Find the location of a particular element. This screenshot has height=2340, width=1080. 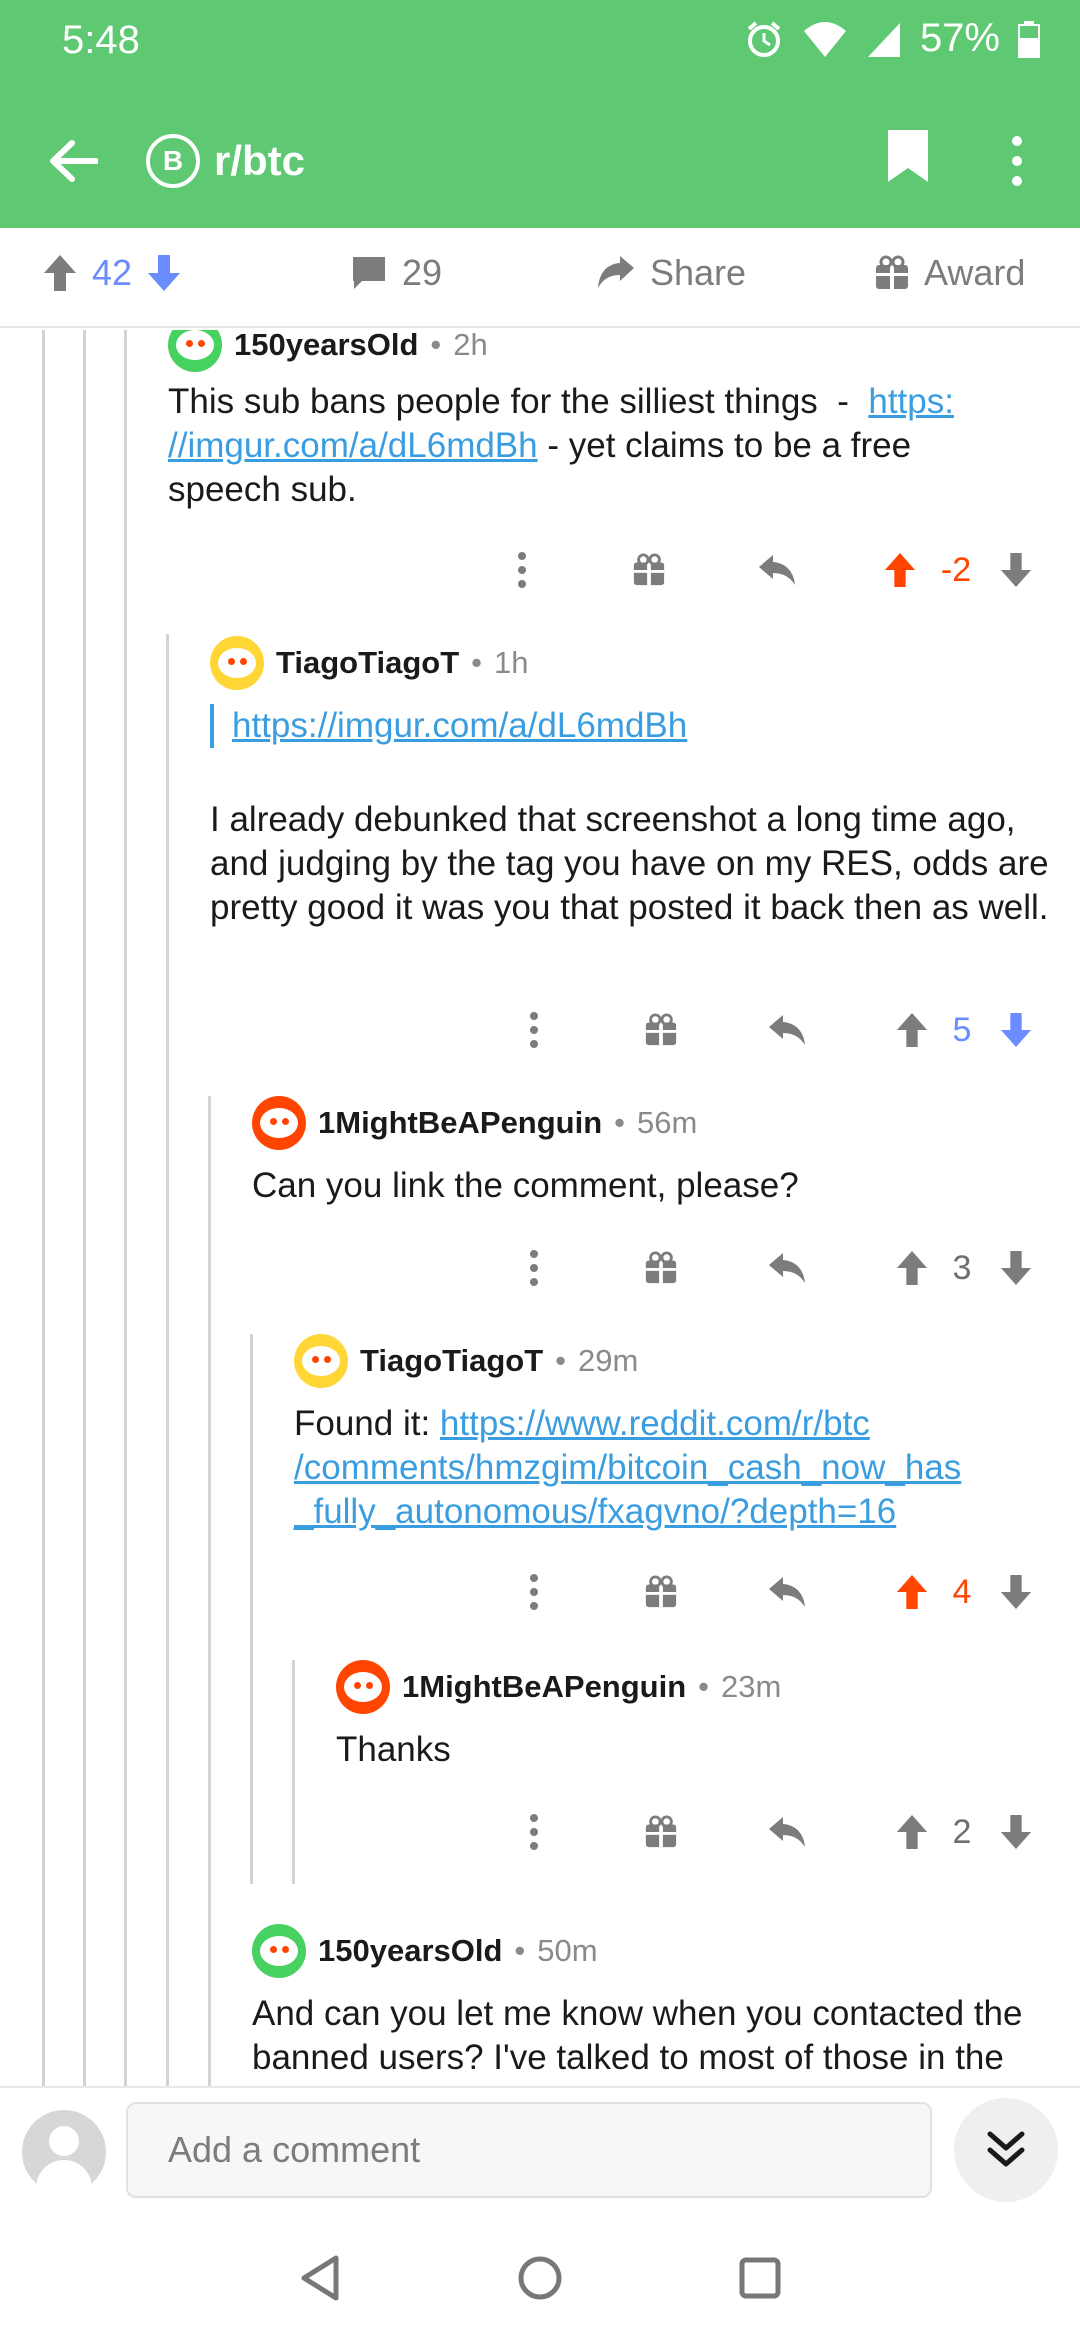

alarm-icon is located at coordinates (764, 38).